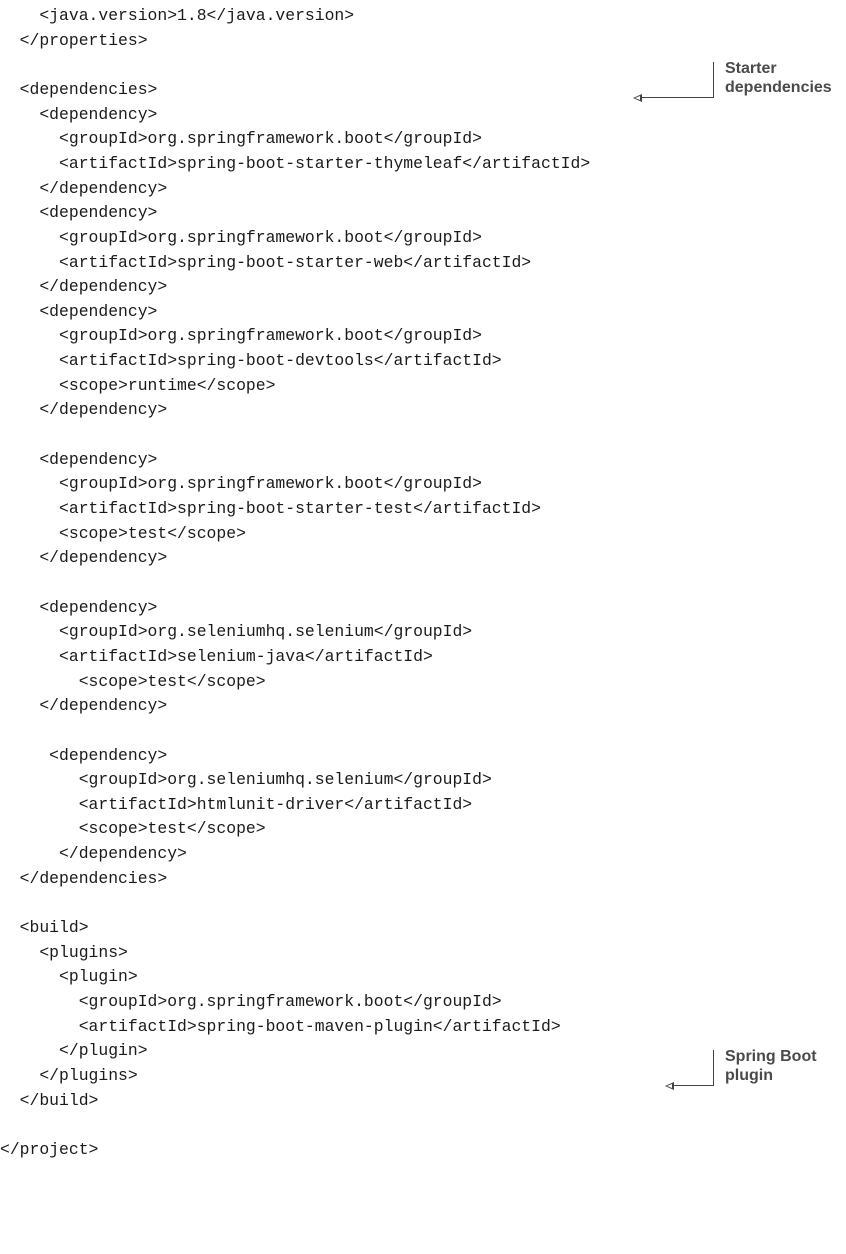 The height and width of the screenshot is (1254, 846). Describe the element at coordinates (84, 878) in the screenshot. I see `code-line: </dependencies>` at that location.